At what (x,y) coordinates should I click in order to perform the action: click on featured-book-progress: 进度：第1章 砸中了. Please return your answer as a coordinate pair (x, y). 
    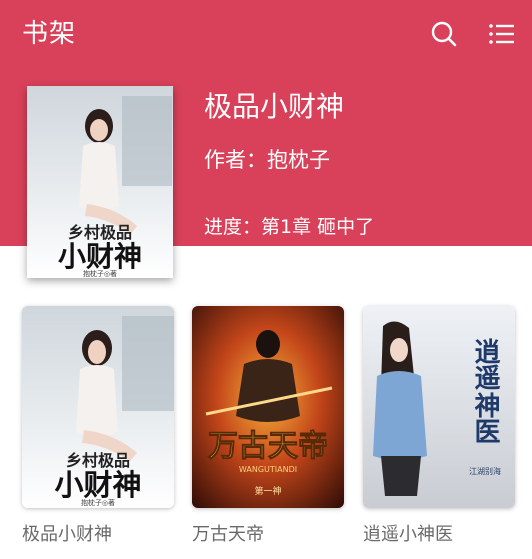
    Looking at the image, I should click on (289, 227).